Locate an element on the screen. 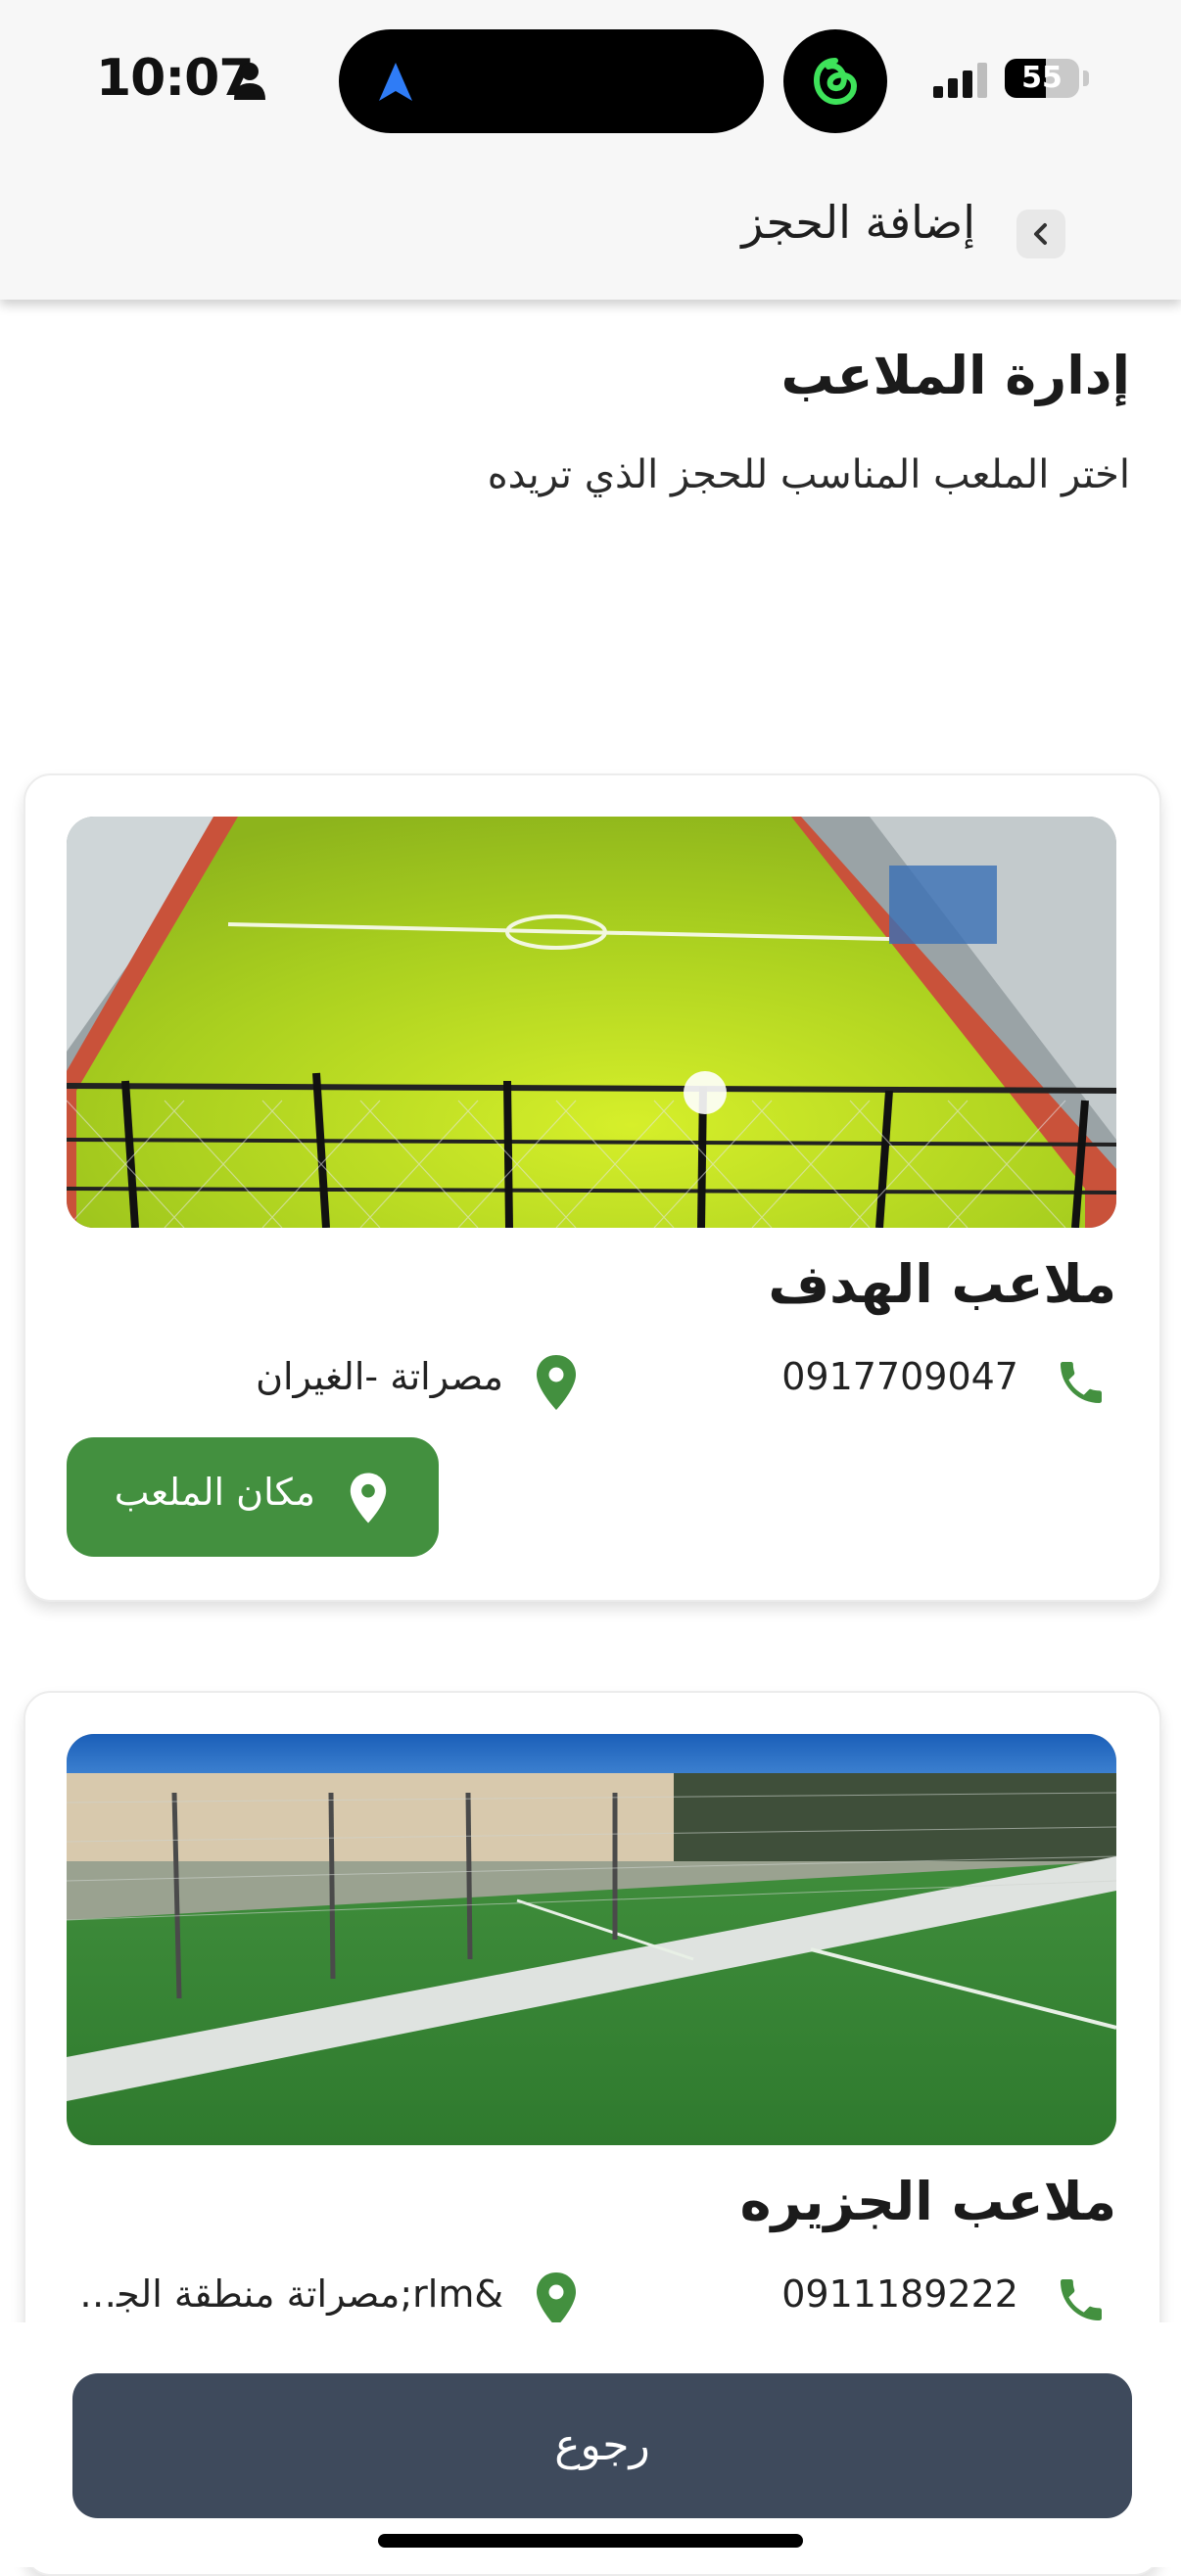 The width and height of the screenshot is (1181, 2576). page-title: إدارة الملاعب is located at coordinates (955, 375).